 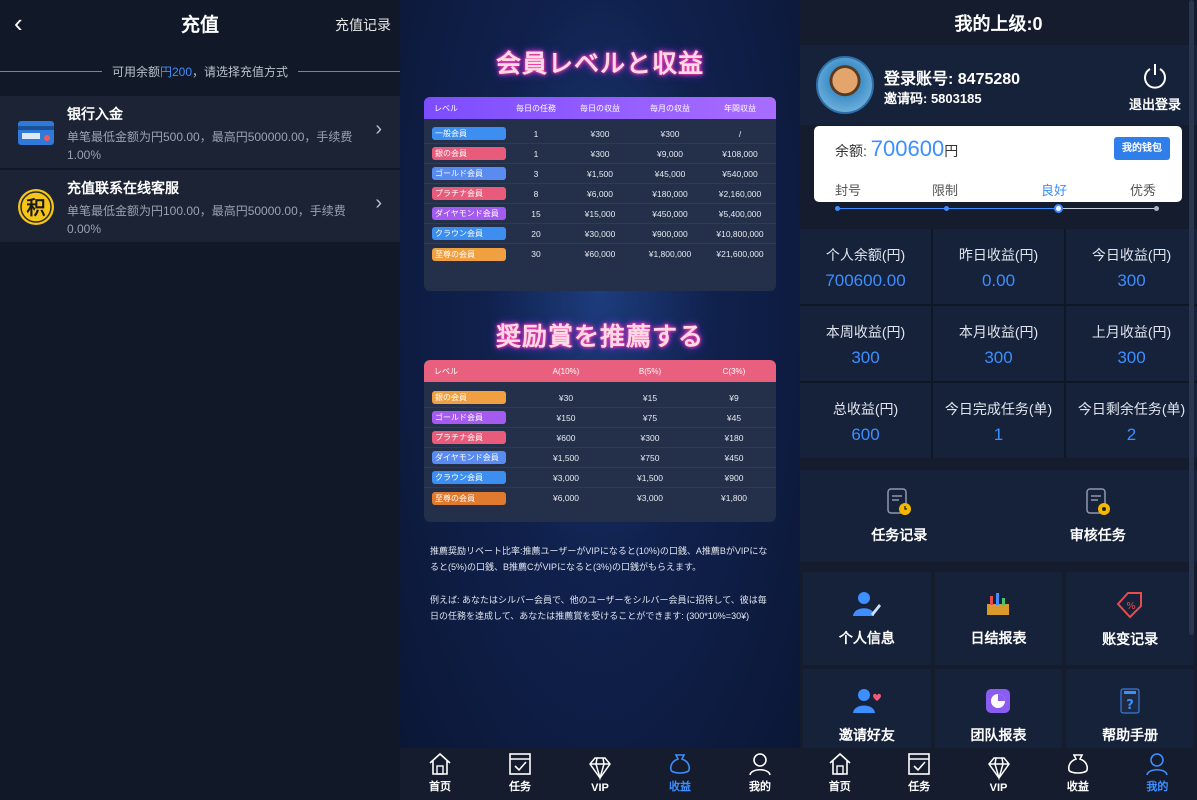 What do you see at coordinates (536, 213) in the screenshot?
I see `table-cell: 15` at bounding box center [536, 213].